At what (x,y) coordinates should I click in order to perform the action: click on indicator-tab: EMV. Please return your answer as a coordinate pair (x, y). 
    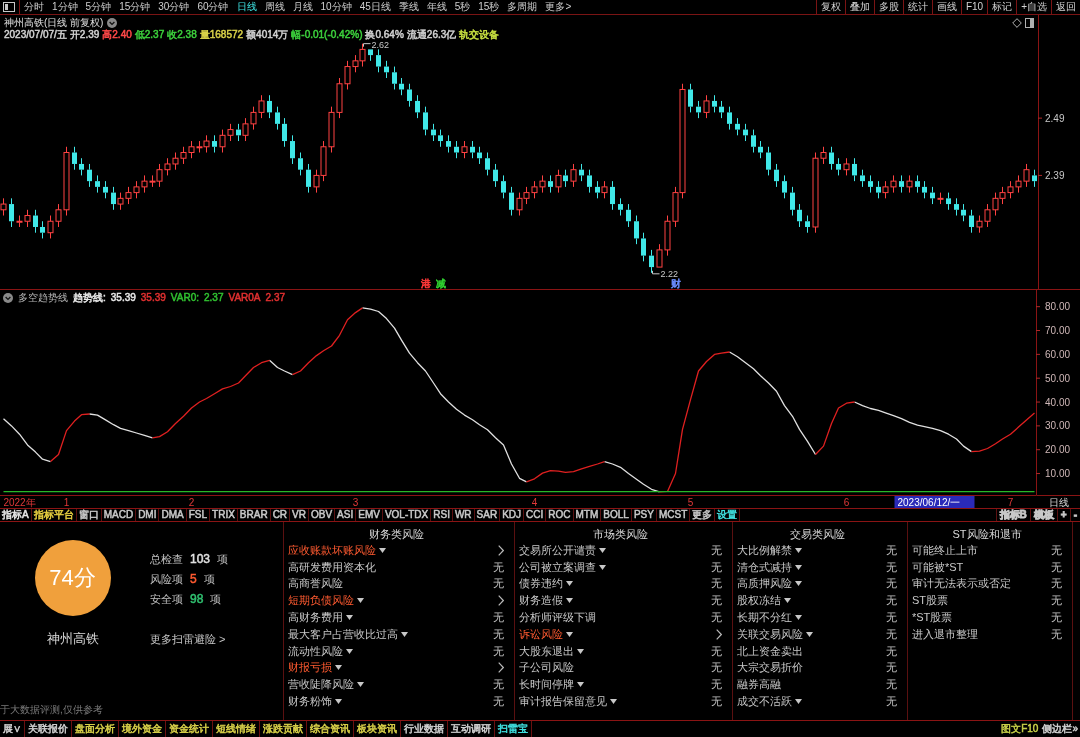
    Looking at the image, I should click on (369, 515).